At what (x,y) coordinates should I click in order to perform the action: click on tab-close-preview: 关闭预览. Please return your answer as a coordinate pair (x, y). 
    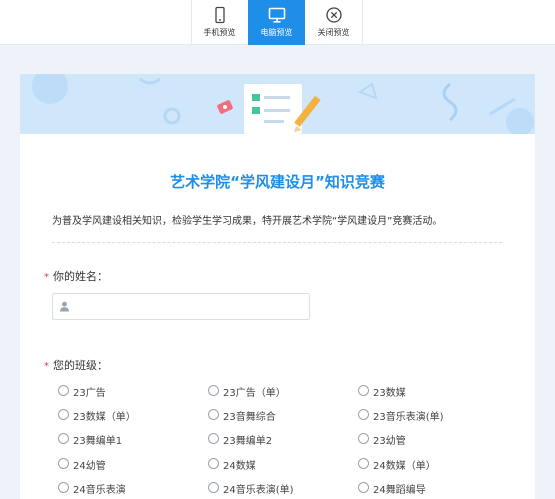
    Looking at the image, I should click on (333, 22).